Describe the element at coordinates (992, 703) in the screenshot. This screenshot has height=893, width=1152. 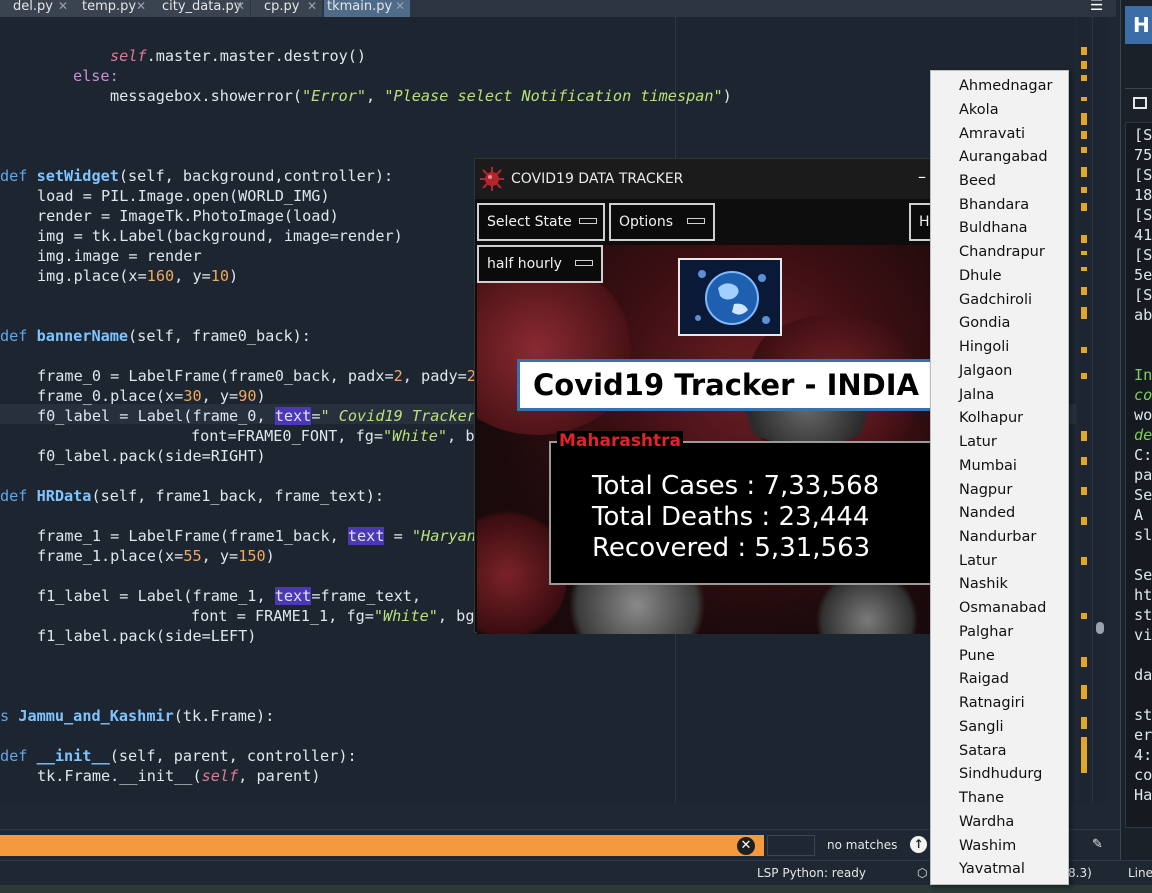
I see `menu-item-district: Ratnagiri` at that location.